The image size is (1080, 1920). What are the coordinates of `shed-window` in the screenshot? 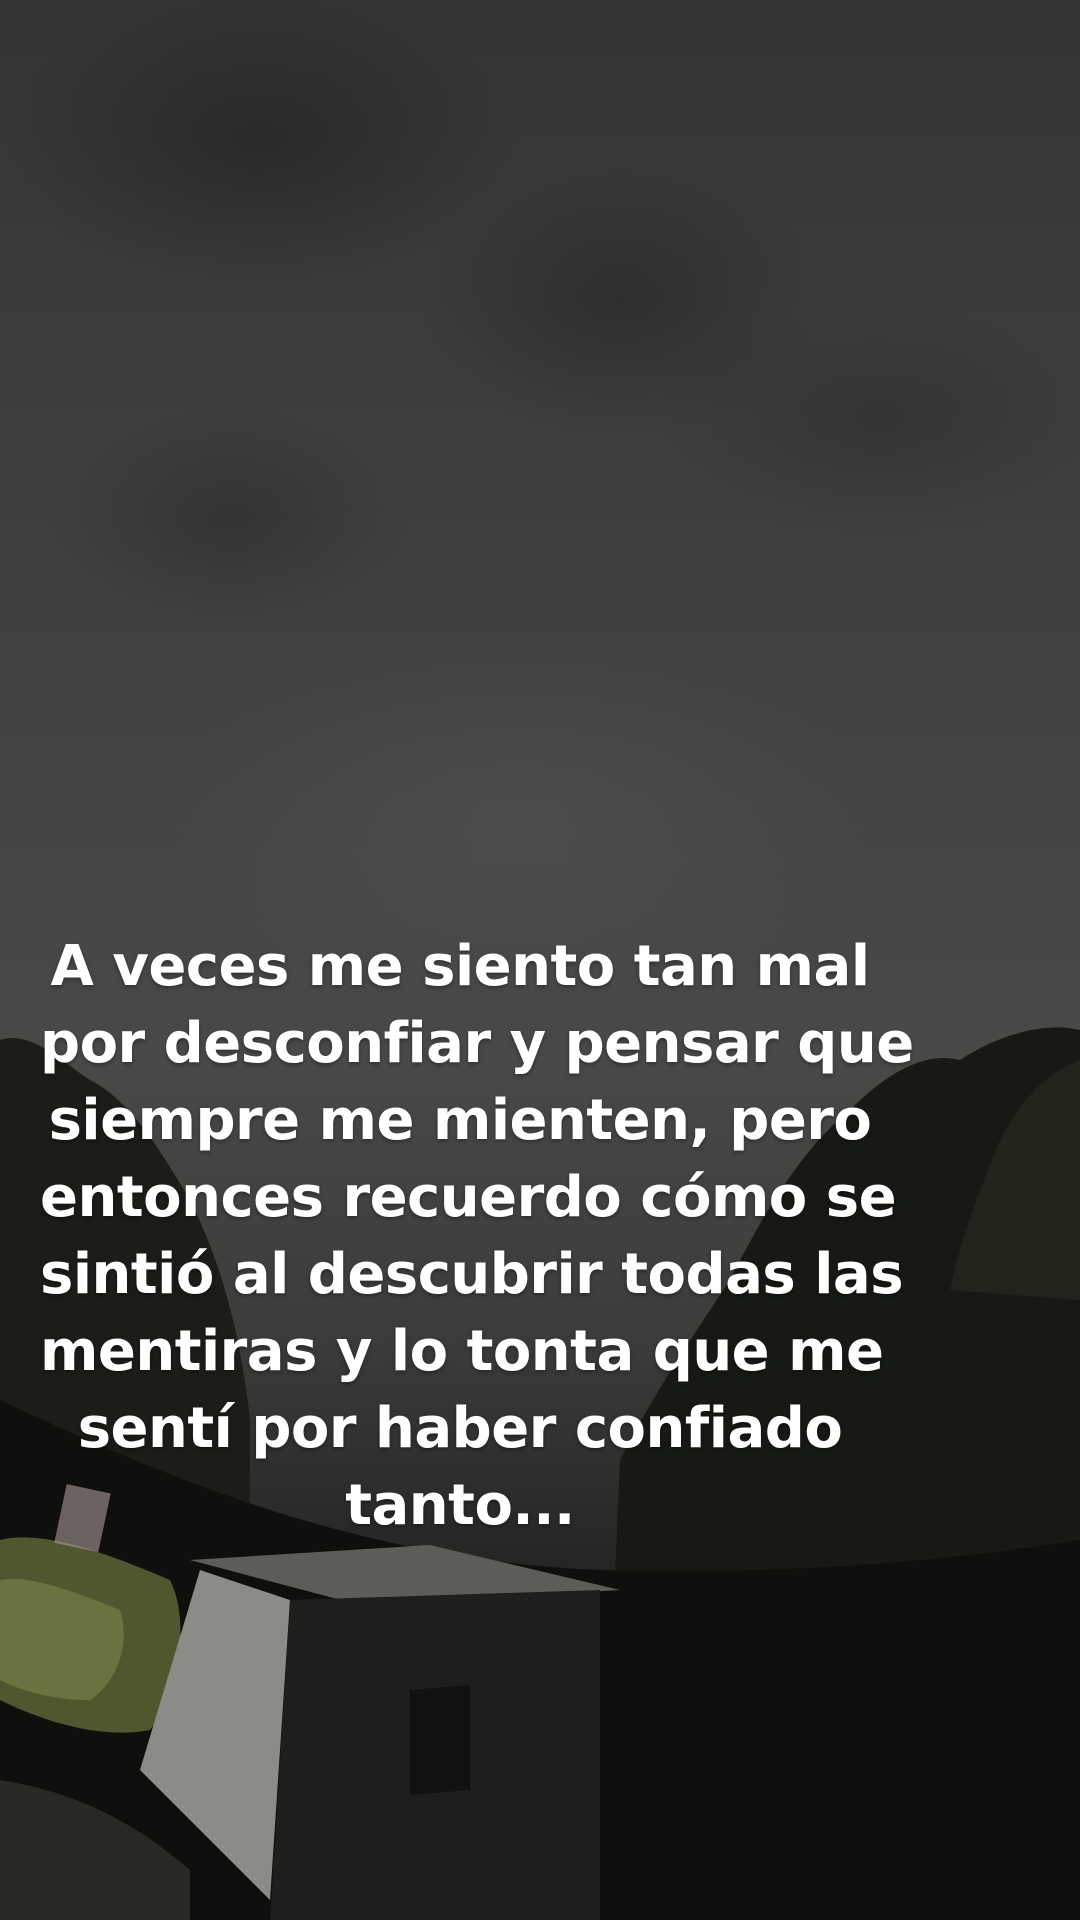 It's located at (440, 1740).